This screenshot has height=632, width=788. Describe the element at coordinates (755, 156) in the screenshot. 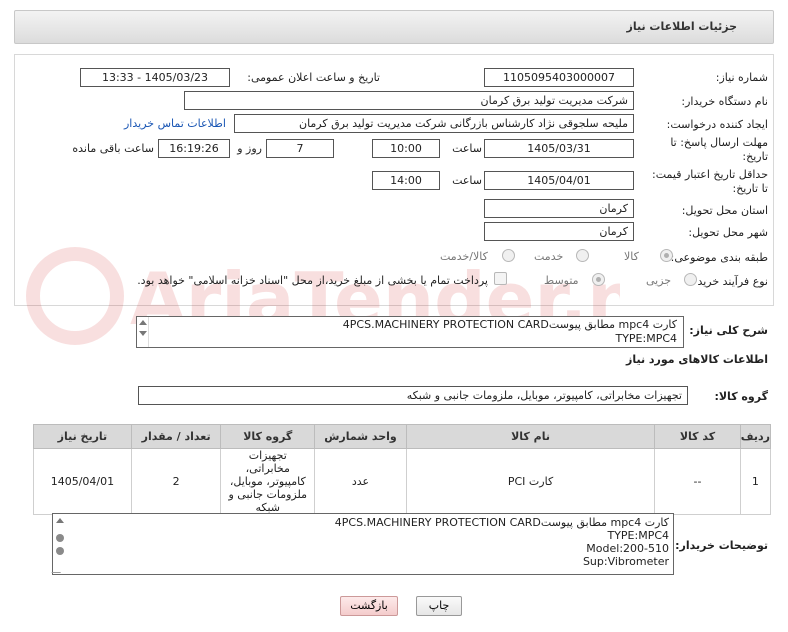

I see `reply-deadline-label-2: تاریخ:` at that location.